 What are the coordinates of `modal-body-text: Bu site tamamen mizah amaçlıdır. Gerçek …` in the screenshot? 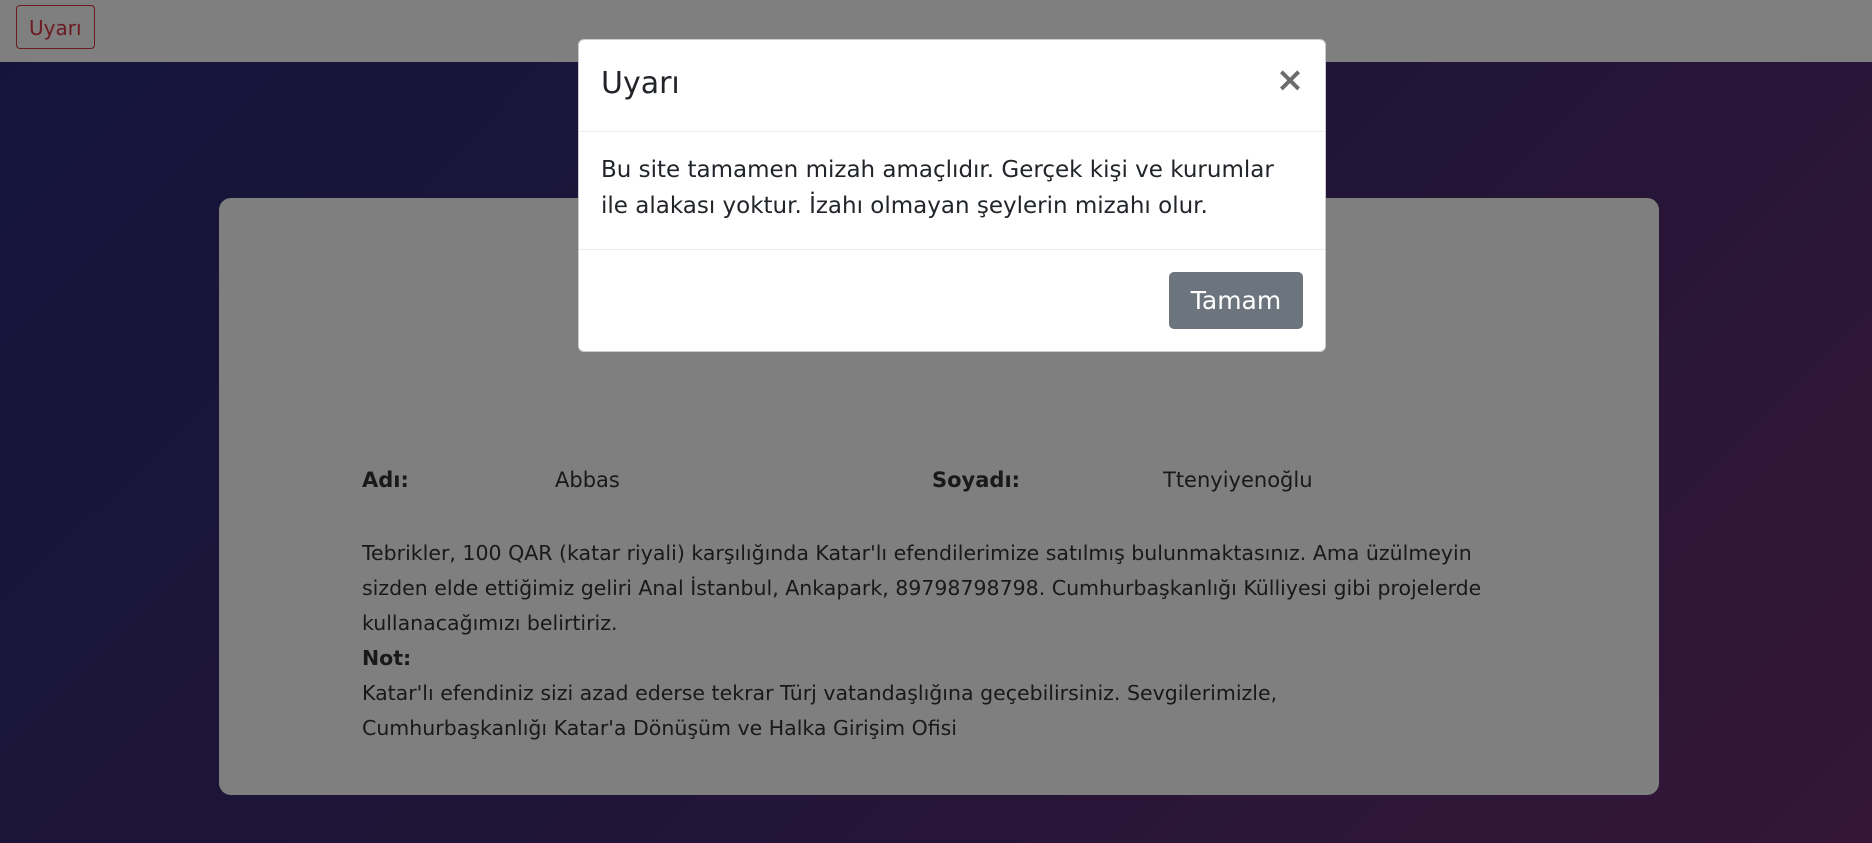 It's located at (937, 188).